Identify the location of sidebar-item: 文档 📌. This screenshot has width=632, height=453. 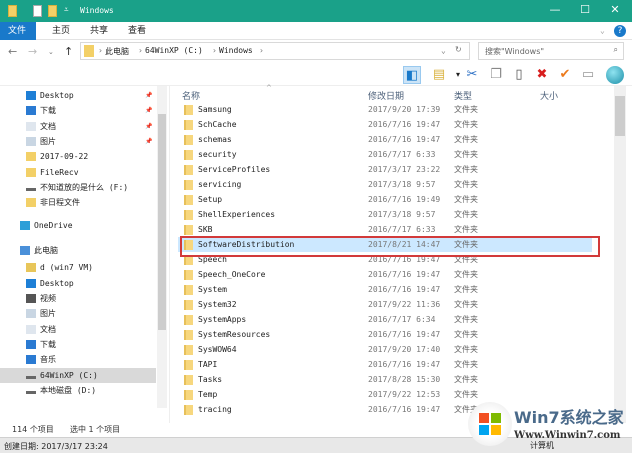
(78, 126).